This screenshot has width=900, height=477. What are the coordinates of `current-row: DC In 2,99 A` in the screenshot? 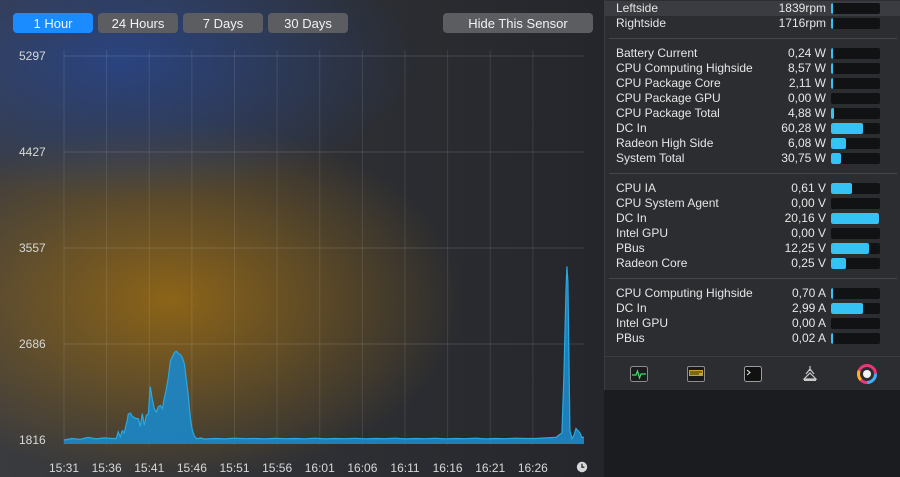 It's located at (752, 308).